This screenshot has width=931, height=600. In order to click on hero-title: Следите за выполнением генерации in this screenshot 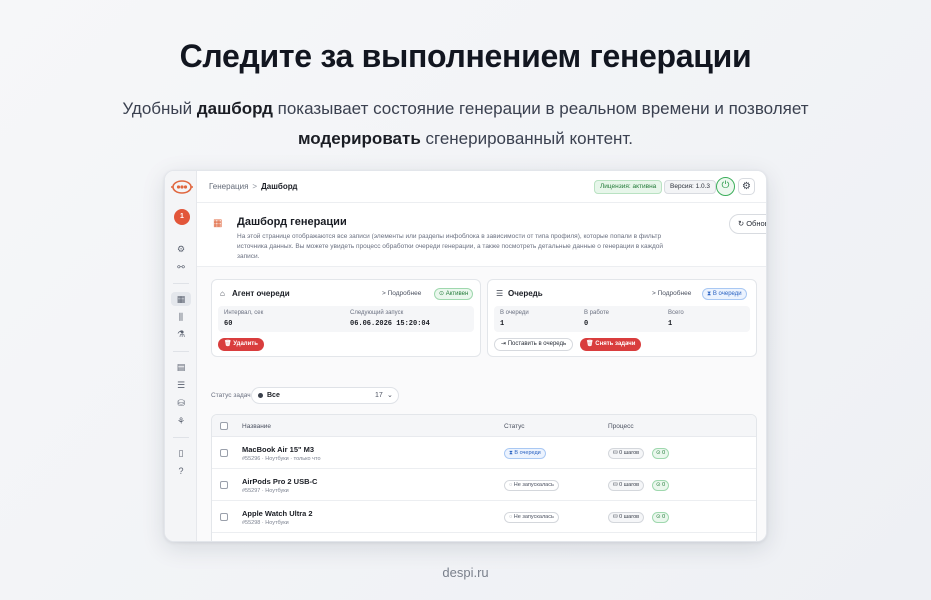, I will do `click(465, 56)`.